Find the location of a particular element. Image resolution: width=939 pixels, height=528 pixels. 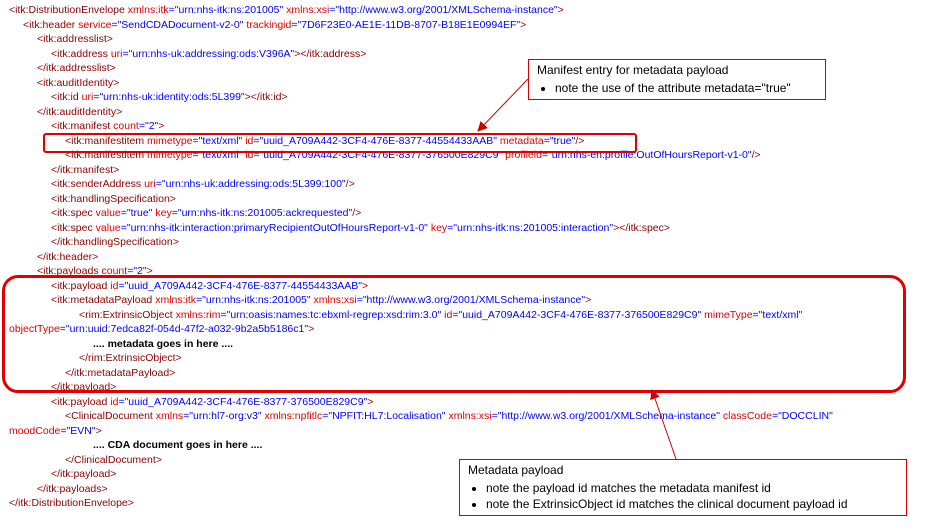

payload-callout-title: Metadata payload is located at coordinates (516, 470).